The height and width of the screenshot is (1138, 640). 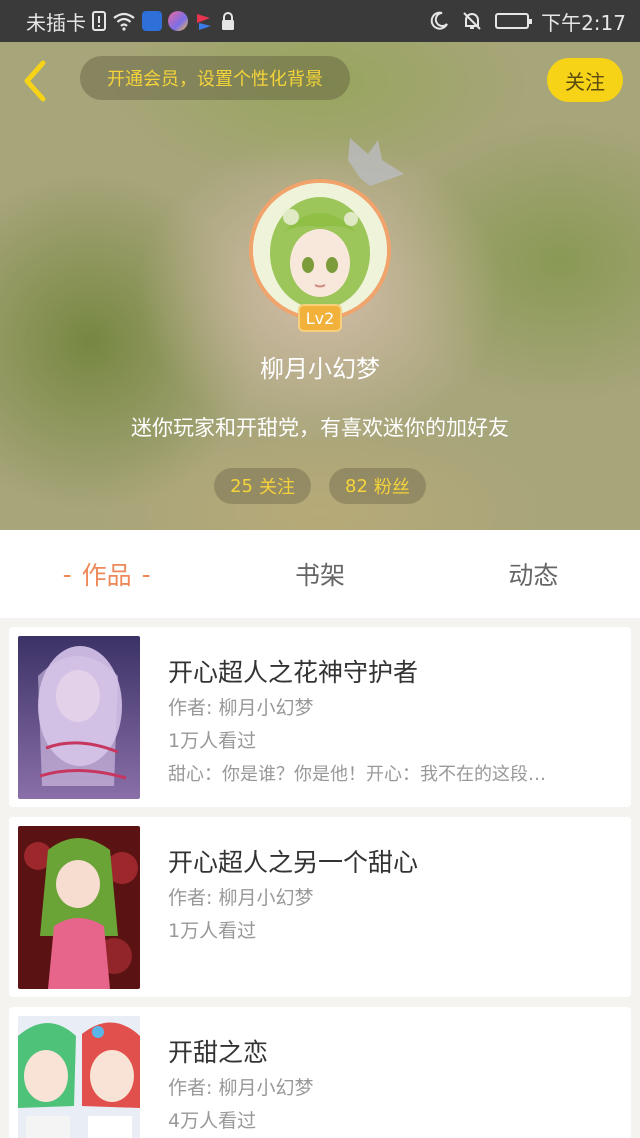 I want to click on back-button, so click(x=34, y=81).